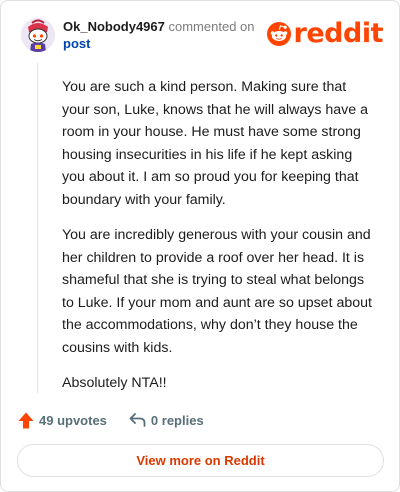  Describe the element at coordinates (26, 420) in the screenshot. I see `upvote-arrow-icon` at that location.